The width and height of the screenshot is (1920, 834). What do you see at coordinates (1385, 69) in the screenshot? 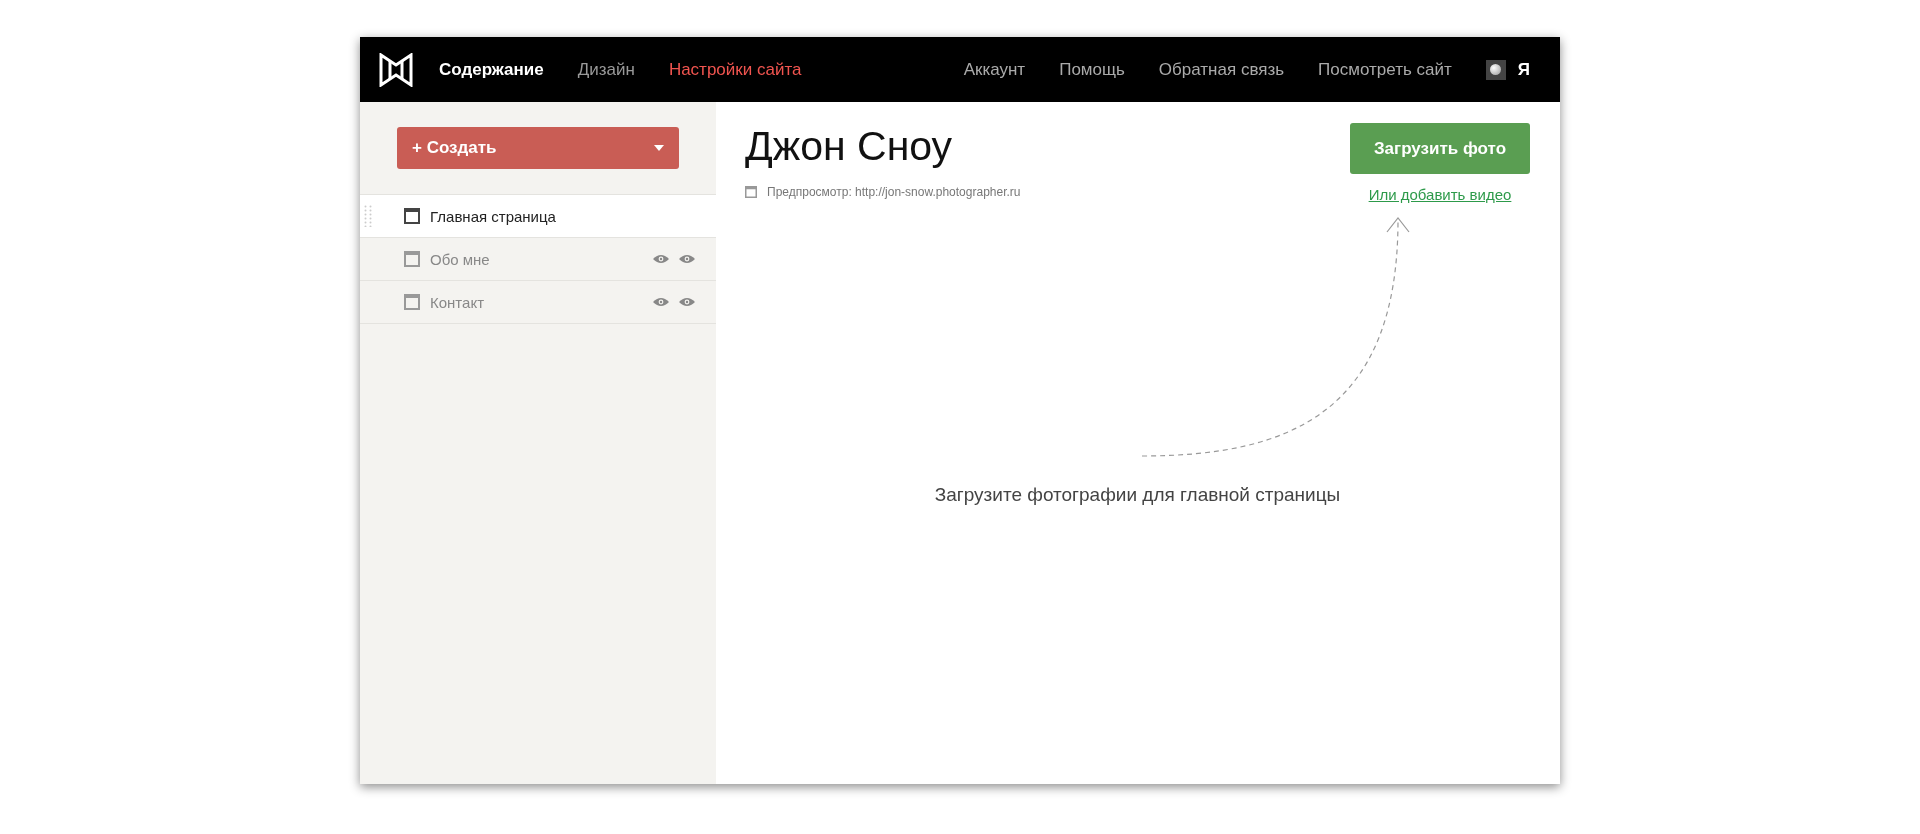
I see `nav-link: Посмотреть сайт` at bounding box center [1385, 69].